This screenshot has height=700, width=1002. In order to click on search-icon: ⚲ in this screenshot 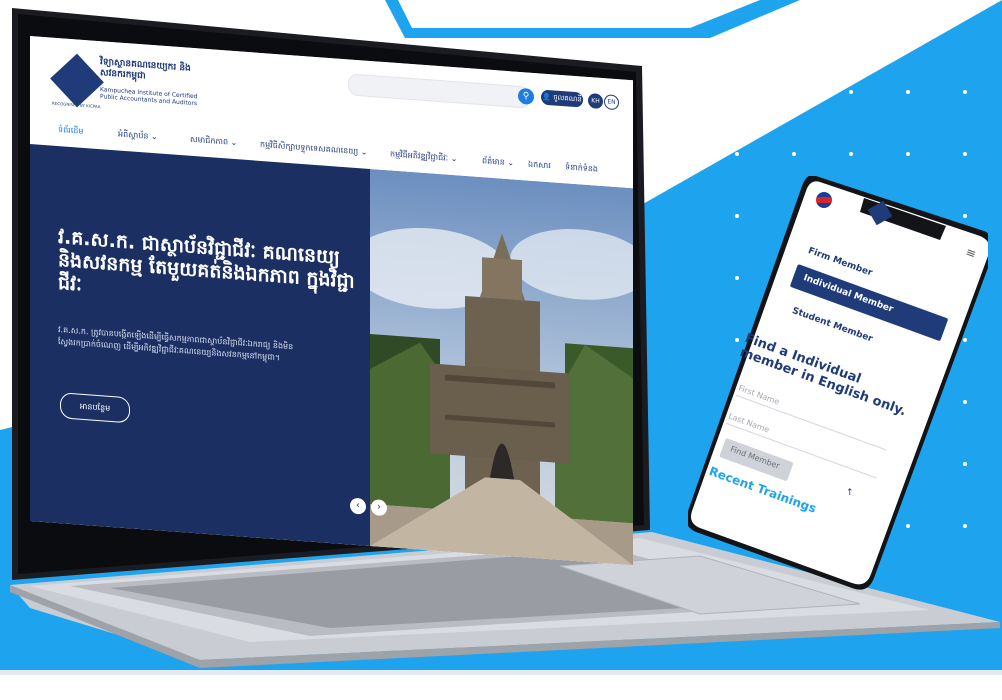, I will do `click(526, 96)`.